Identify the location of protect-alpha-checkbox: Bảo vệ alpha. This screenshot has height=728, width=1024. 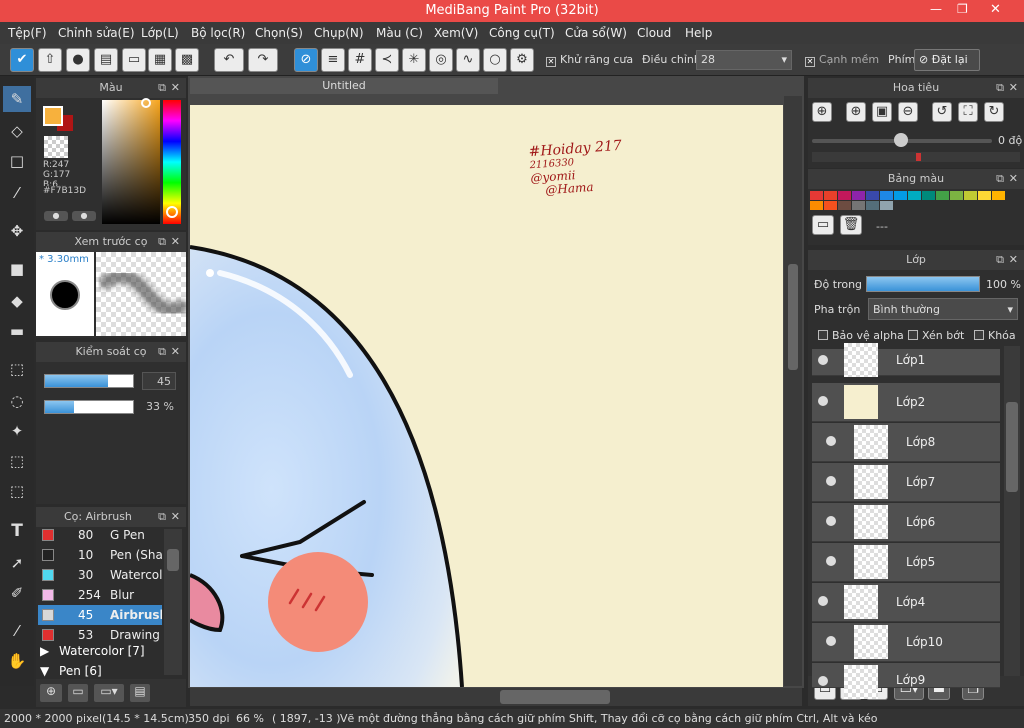
(861, 335).